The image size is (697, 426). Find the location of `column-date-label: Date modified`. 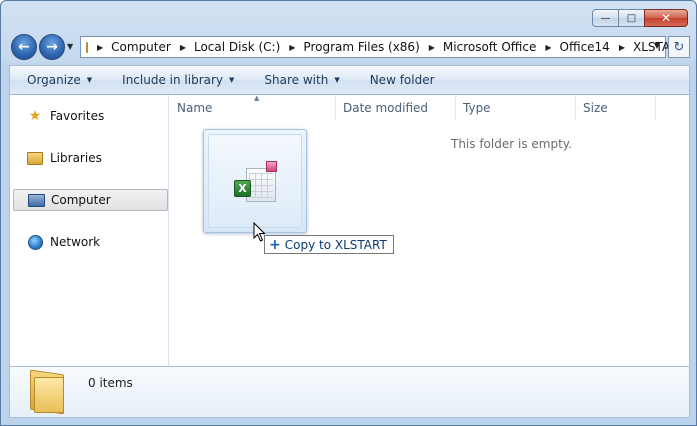

column-date-label: Date modified is located at coordinates (386, 108).